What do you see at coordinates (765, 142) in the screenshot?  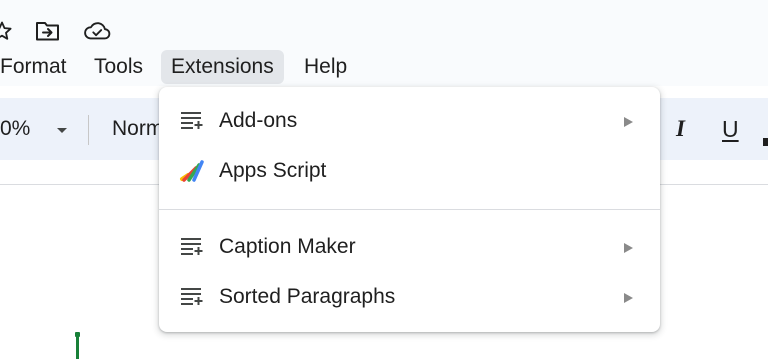 I see `text-color-button` at bounding box center [765, 142].